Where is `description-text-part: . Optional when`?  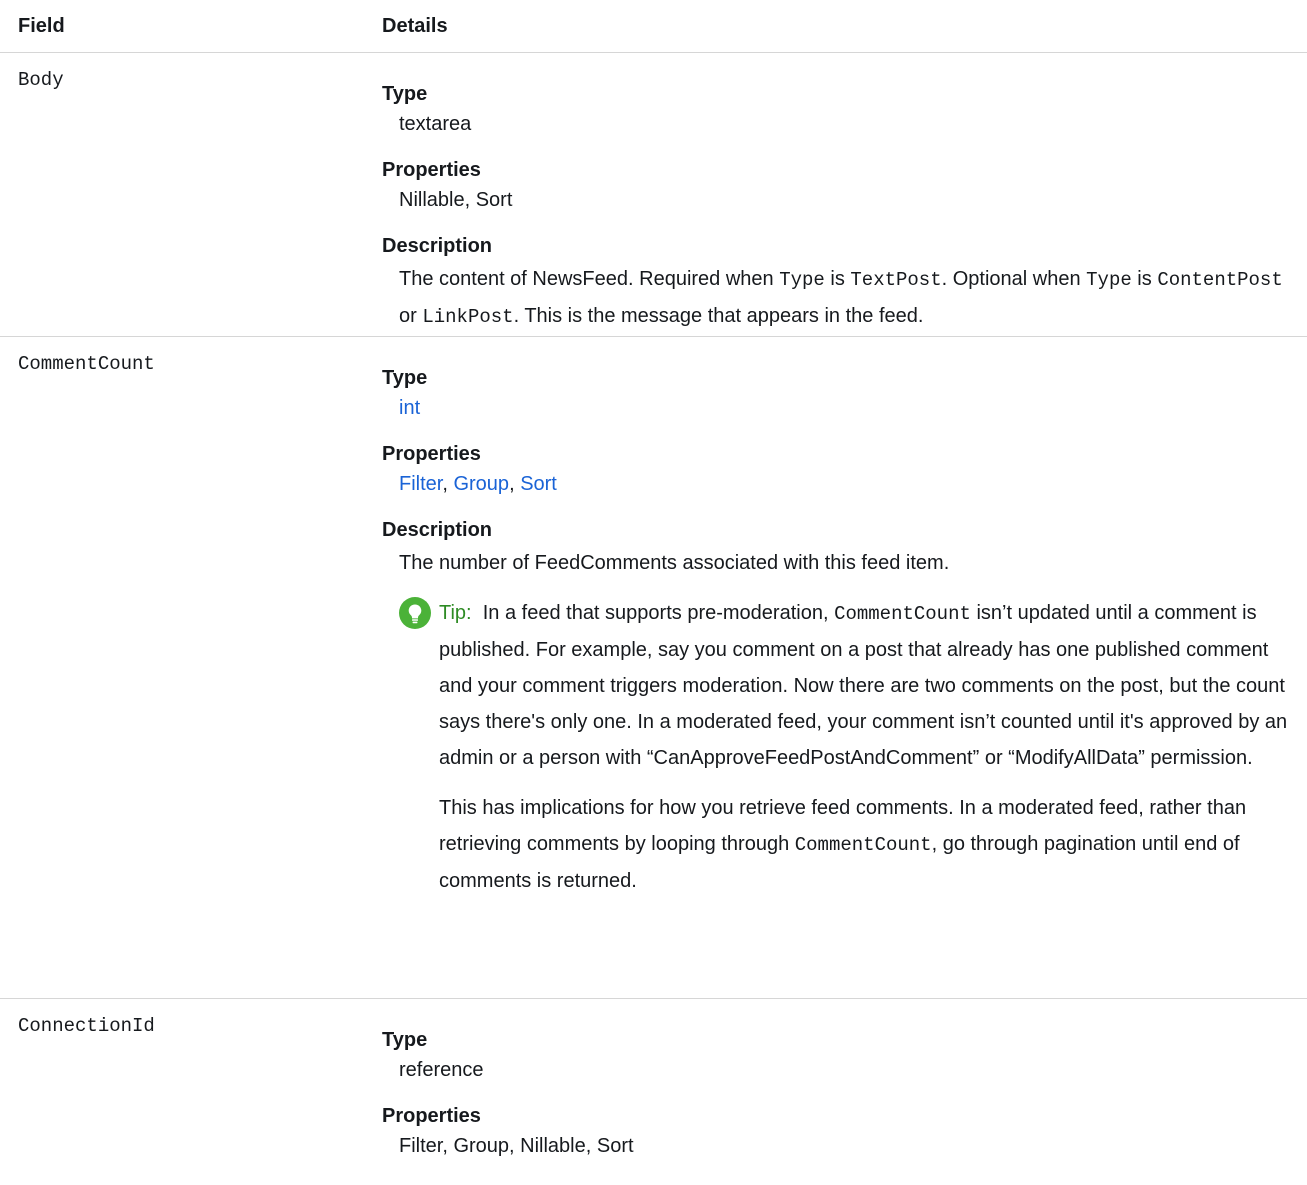
description-text-part: . Optional when is located at coordinates (1014, 279).